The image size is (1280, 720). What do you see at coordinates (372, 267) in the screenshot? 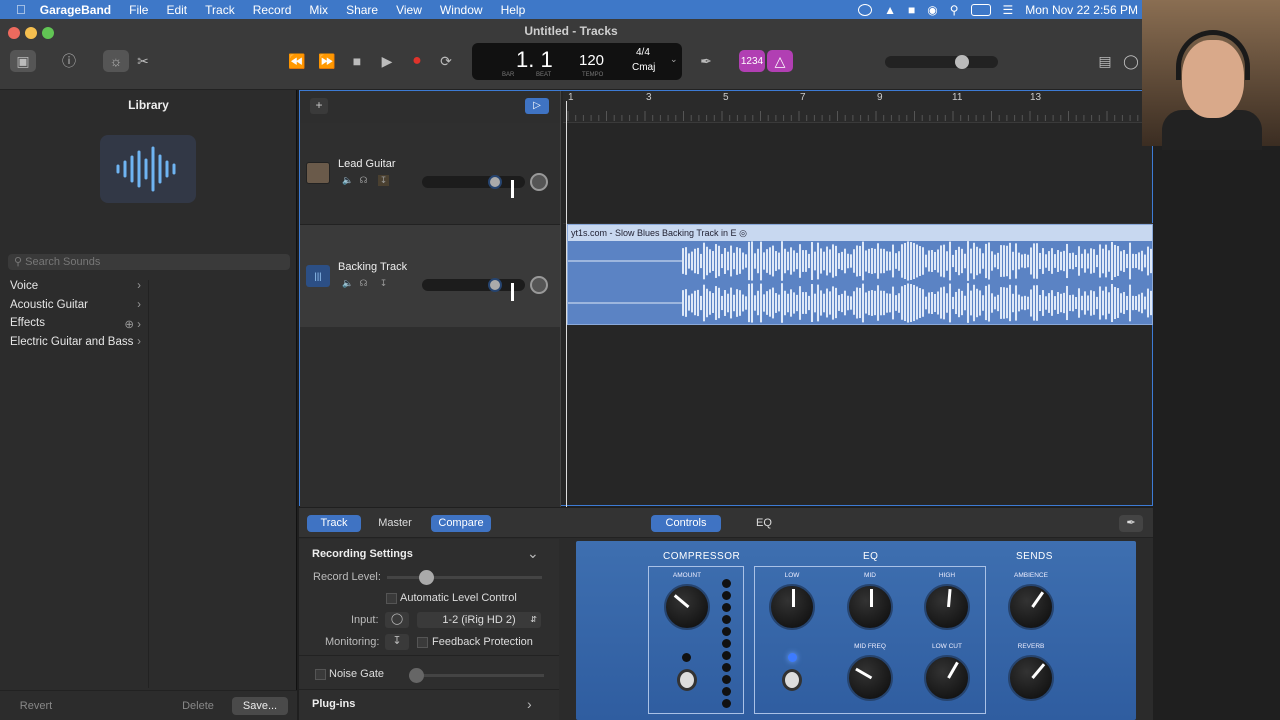
I see `track-name: Backing Track` at bounding box center [372, 267].